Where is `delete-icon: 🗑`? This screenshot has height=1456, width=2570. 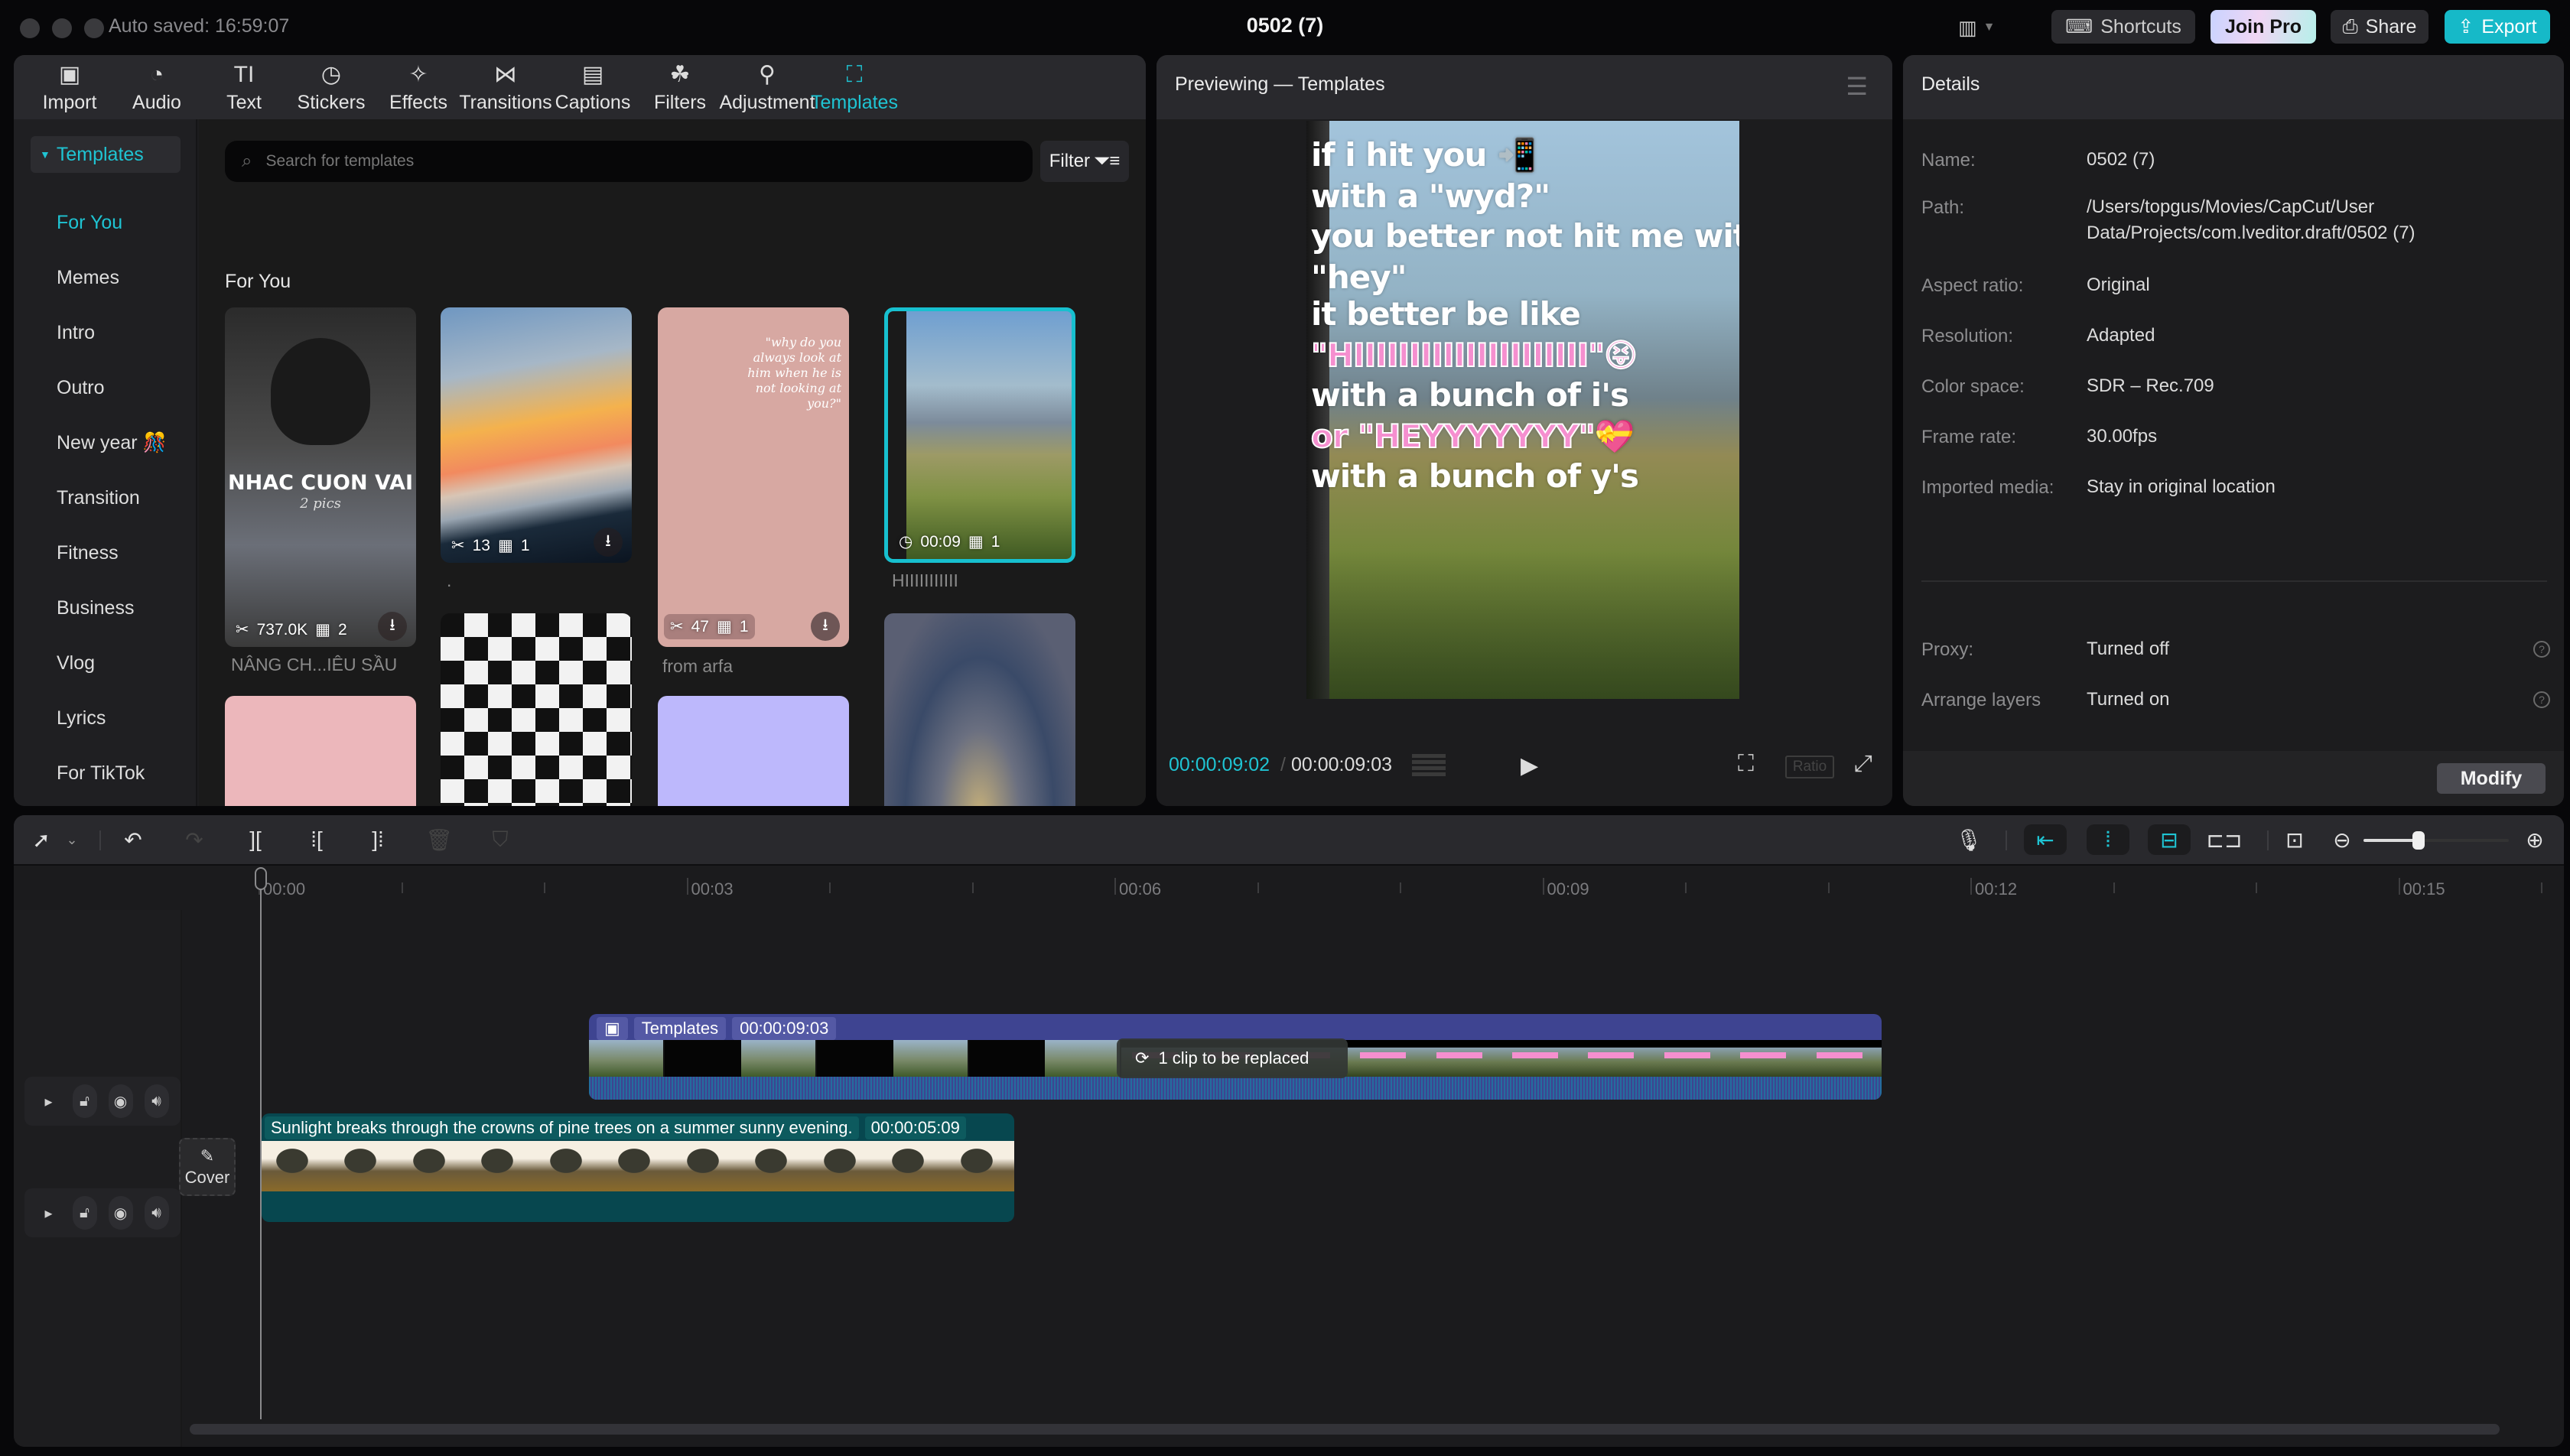 delete-icon: 🗑 is located at coordinates (439, 839).